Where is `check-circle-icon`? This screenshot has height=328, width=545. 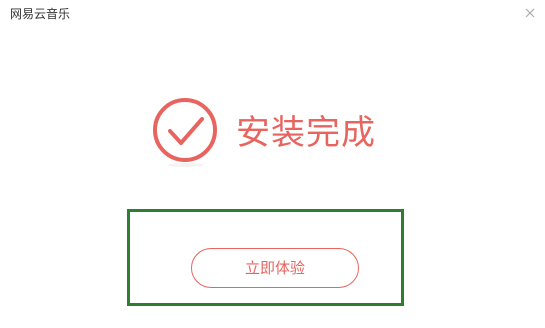 check-circle-icon is located at coordinates (185, 132).